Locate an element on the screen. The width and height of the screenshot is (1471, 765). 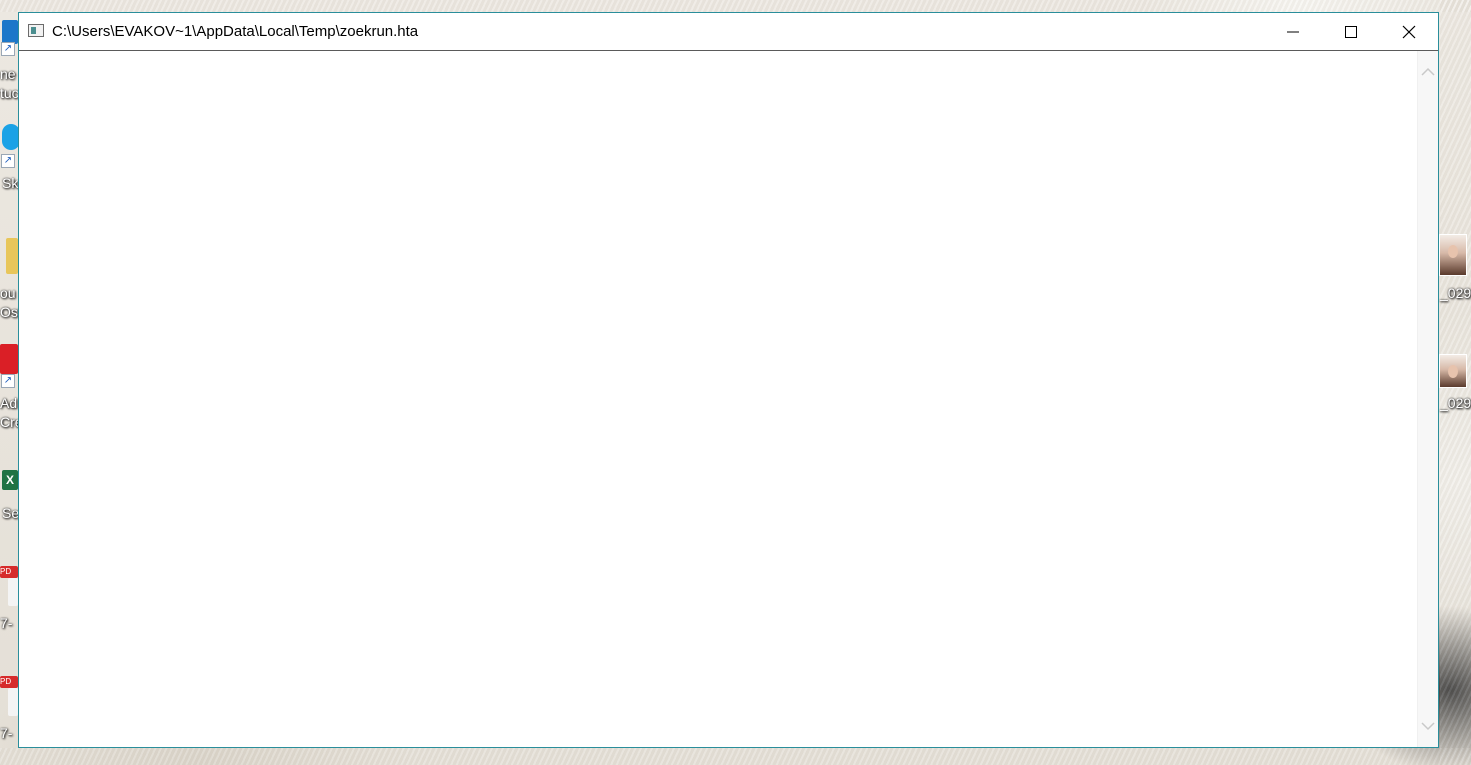
desktop-icon-7-label: 7- is located at coordinates (6, 733).